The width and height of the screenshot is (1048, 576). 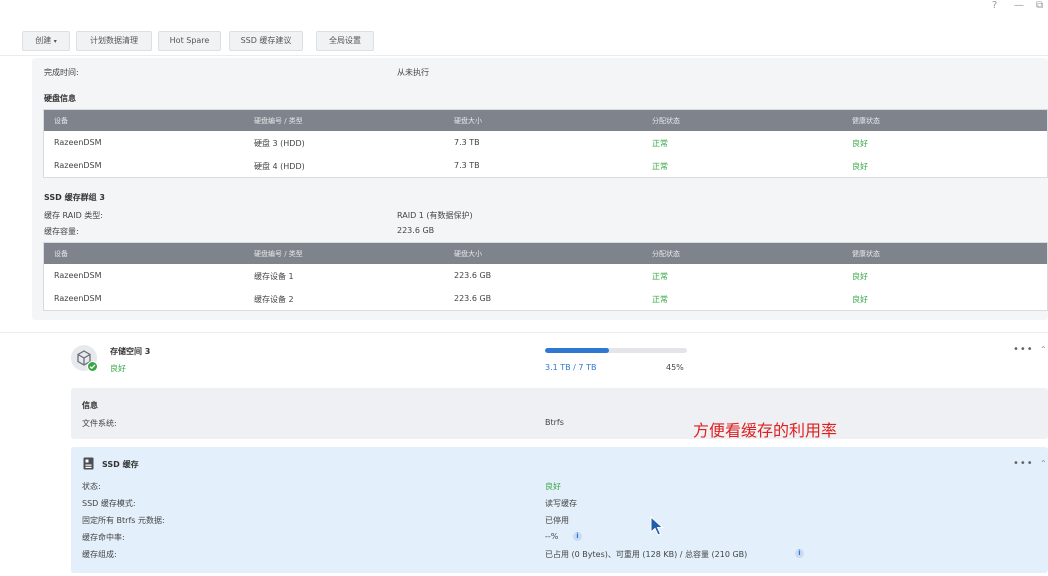 I want to click on table-row: RazeenDSM 硬盘 3 (HDD) 7.3 TB 正常 良好, so click(x=545, y=142).